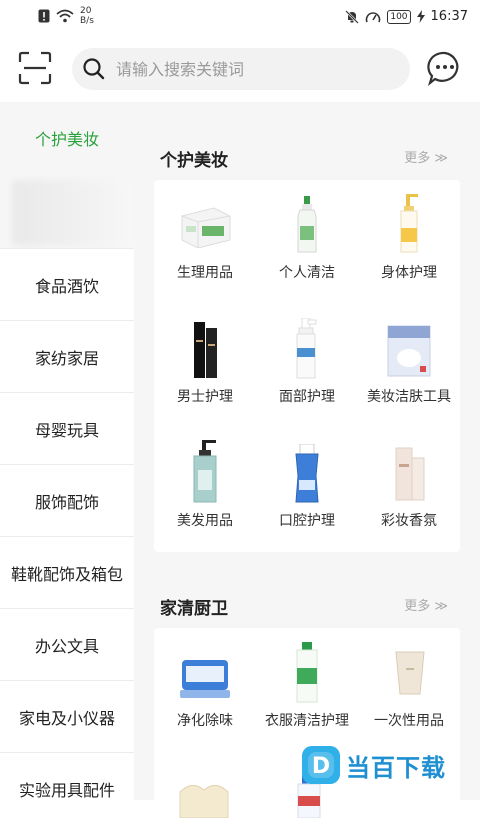 Image resolution: width=480 pixels, height=824 pixels. I want to click on grid-item-makeup-tools: 美妆洁肤工具, so click(409, 364).